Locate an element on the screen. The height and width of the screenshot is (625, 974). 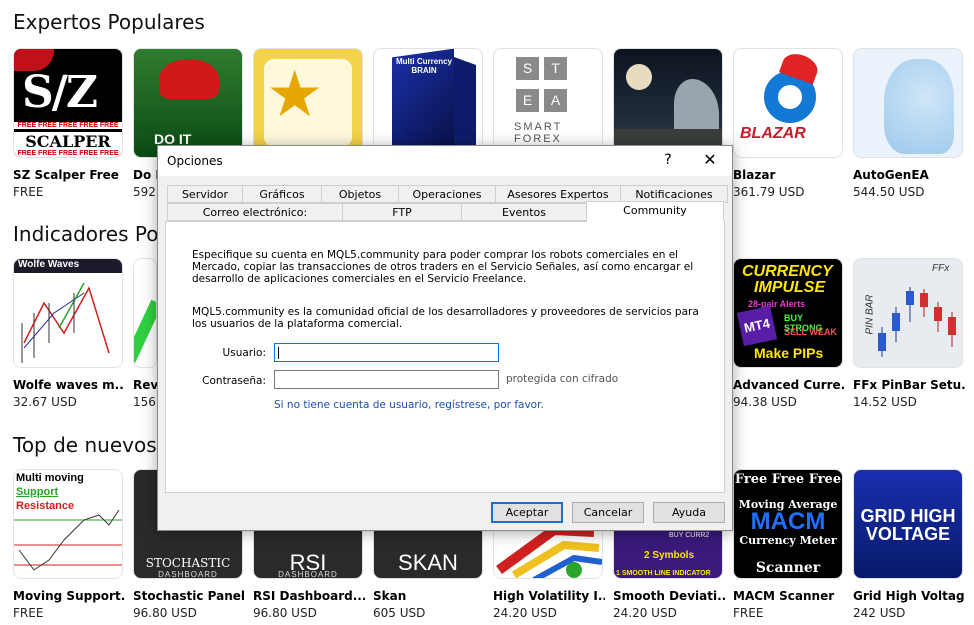
product-tile-moving-support: Multi moving Support Resistance is located at coordinates (68, 524).